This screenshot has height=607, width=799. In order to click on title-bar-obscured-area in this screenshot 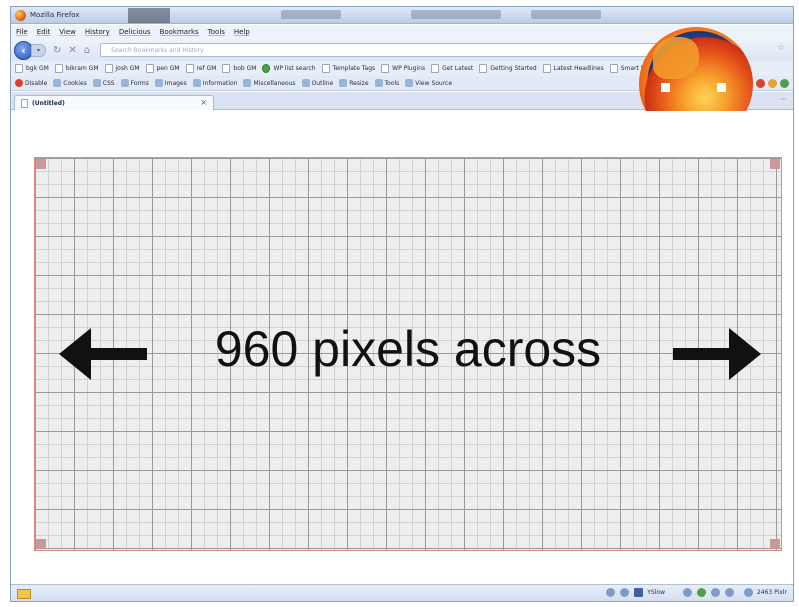, I will do `click(149, 15)`.